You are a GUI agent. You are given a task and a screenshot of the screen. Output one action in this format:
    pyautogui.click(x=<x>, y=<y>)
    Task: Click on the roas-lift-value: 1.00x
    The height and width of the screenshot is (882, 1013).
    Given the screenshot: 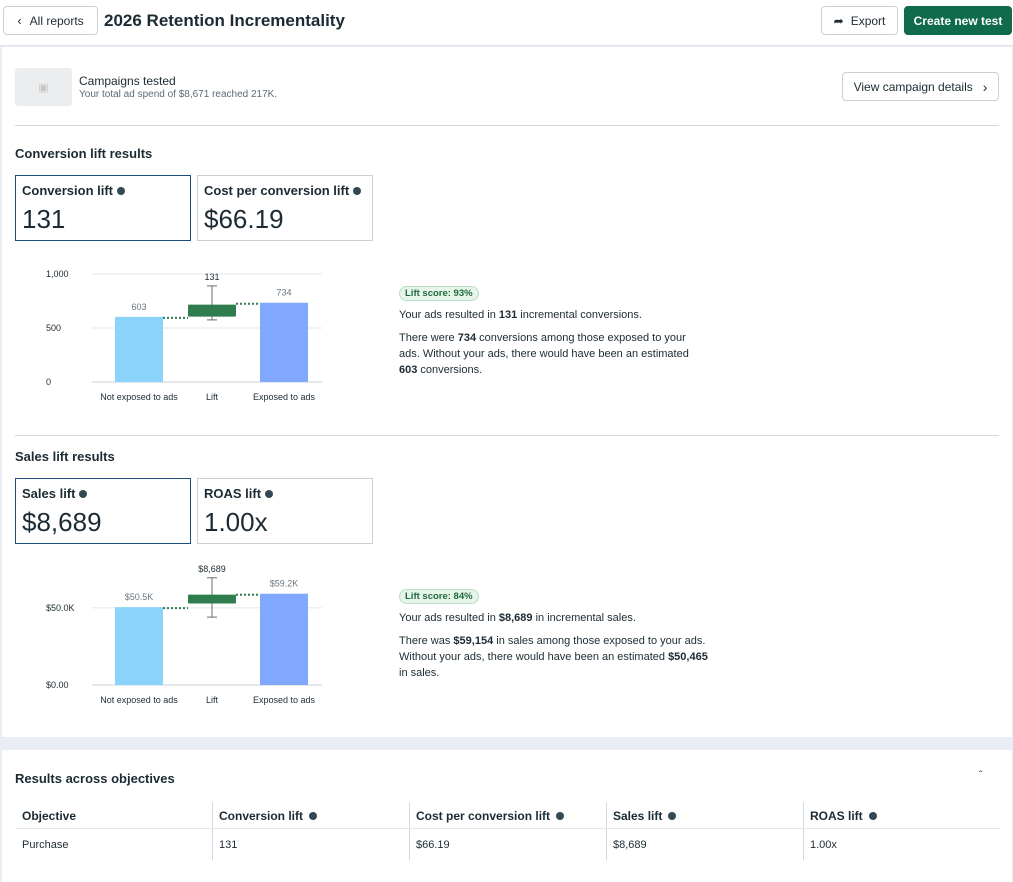 What is the action you would take?
    pyautogui.click(x=236, y=522)
    